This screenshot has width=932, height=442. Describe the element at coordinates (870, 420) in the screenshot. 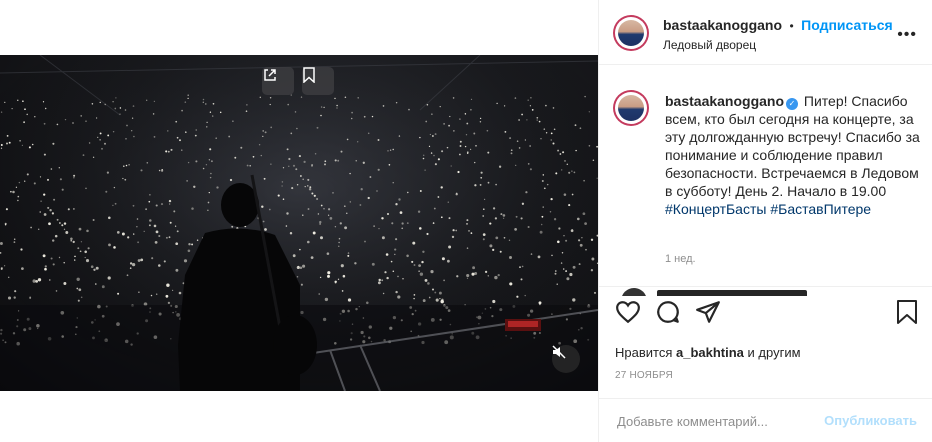

I see `publish-button: Опубликовать` at that location.